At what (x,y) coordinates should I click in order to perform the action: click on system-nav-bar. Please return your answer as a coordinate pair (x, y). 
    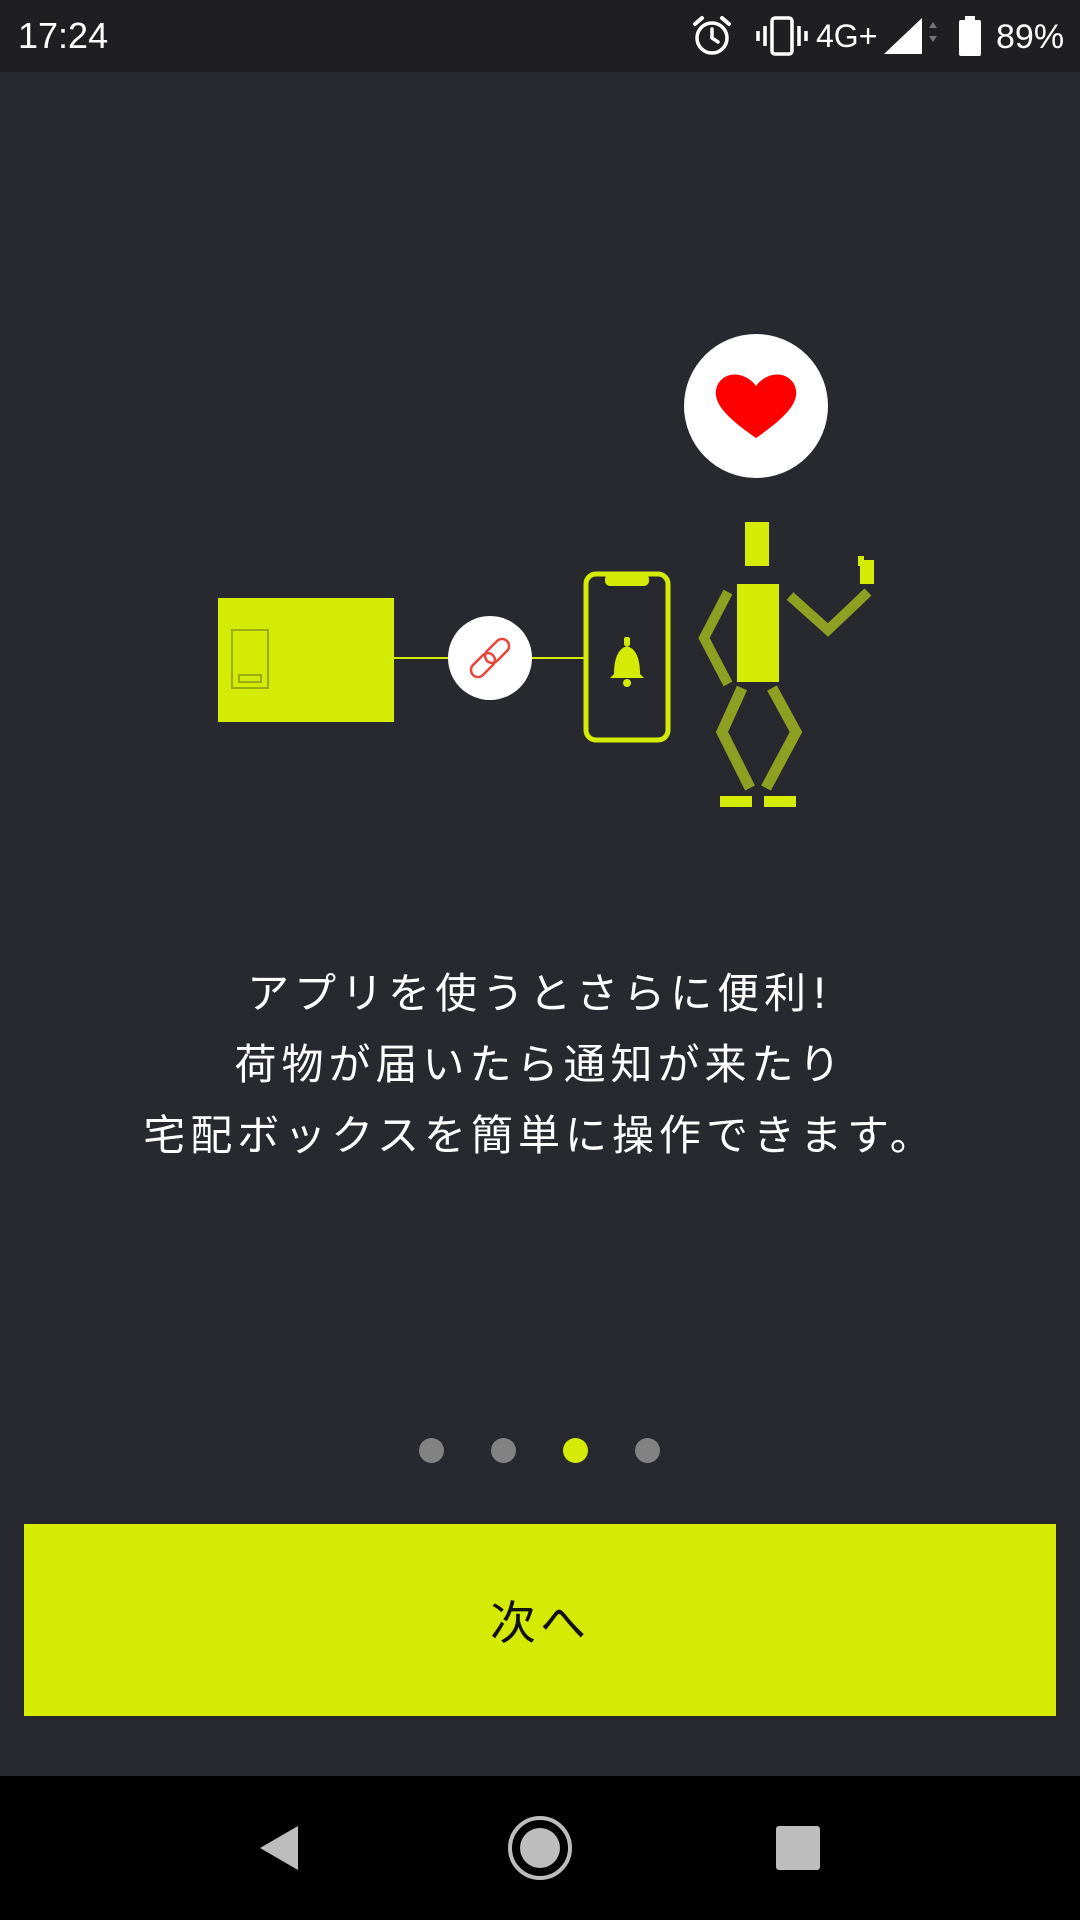
    Looking at the image, I should click on (540, 1848).